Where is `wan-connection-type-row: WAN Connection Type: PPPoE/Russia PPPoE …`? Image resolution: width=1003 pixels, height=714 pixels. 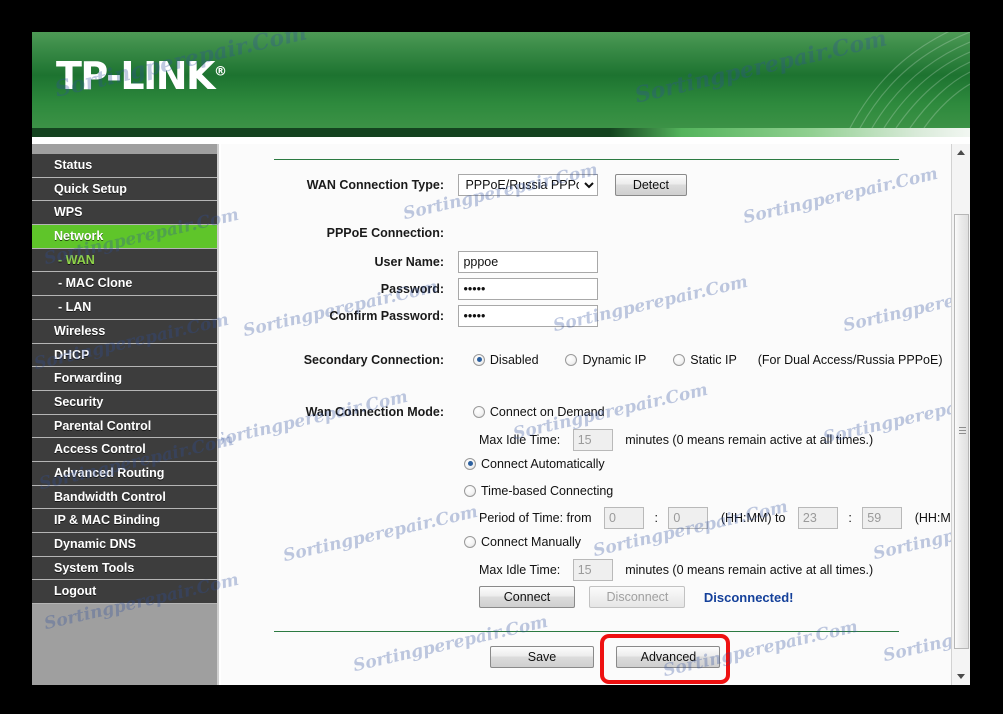 wan-connection-type-row: WAN Connection Type: PPPoE/Russia PPPoE … is located at coordinates (480, 185).